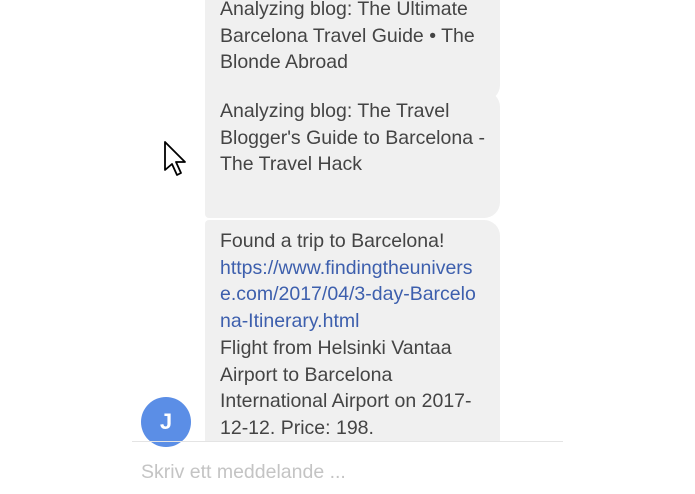 Image resolution: width=695 pixels, height=494 pixels. I want to click on mouse-cursor-icon, so click(175, 158).